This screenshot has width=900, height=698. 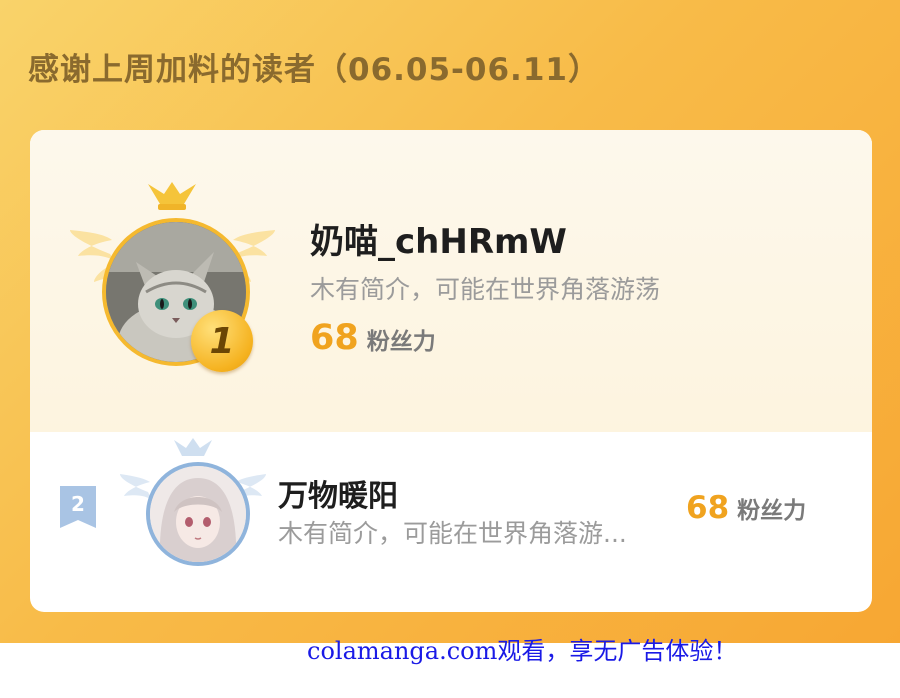 I want to click on rank-one-medal: 1, so click(x=222, y=341).